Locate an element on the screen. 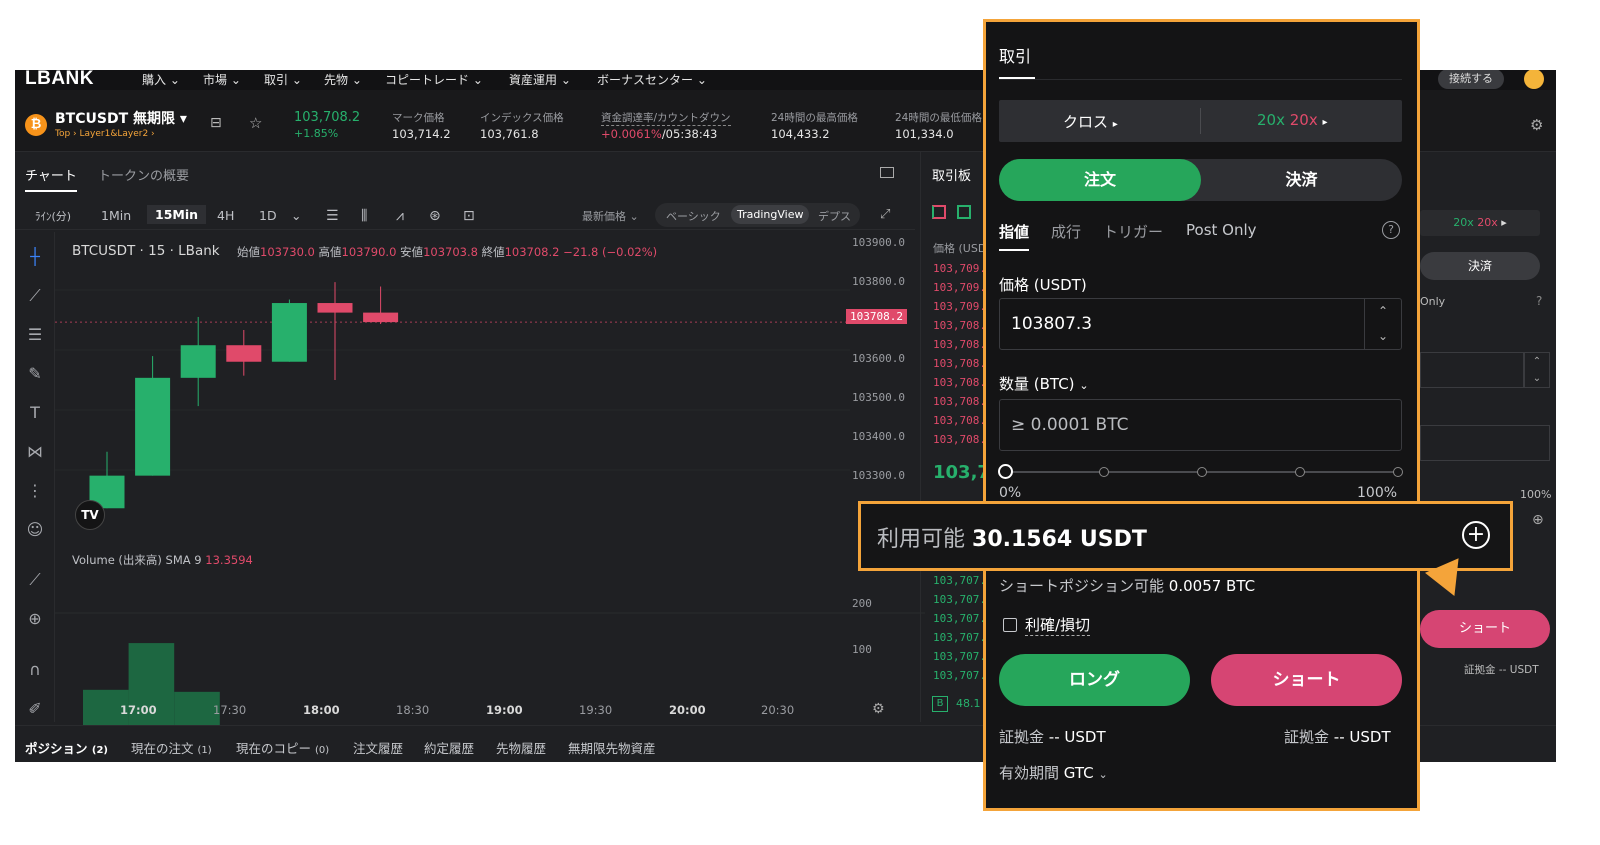 The height and width of the screenshot is (845, 1600). tab-order-history: 注文履歴 is located at coordinates (378, 747).